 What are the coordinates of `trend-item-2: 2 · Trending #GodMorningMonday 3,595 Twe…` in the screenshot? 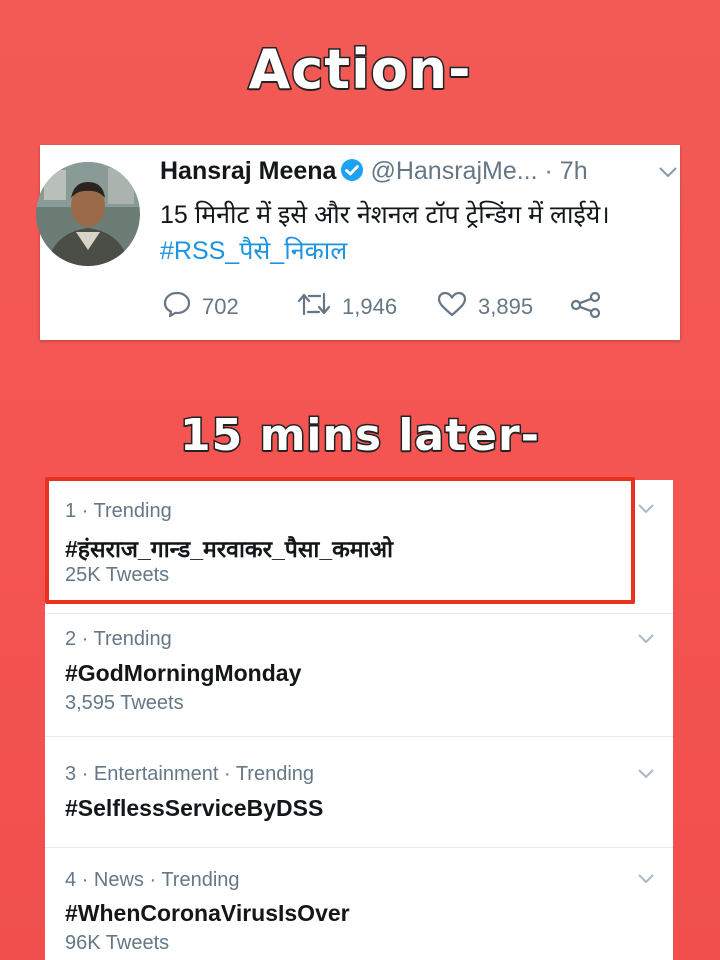 It's located at (359, 675).